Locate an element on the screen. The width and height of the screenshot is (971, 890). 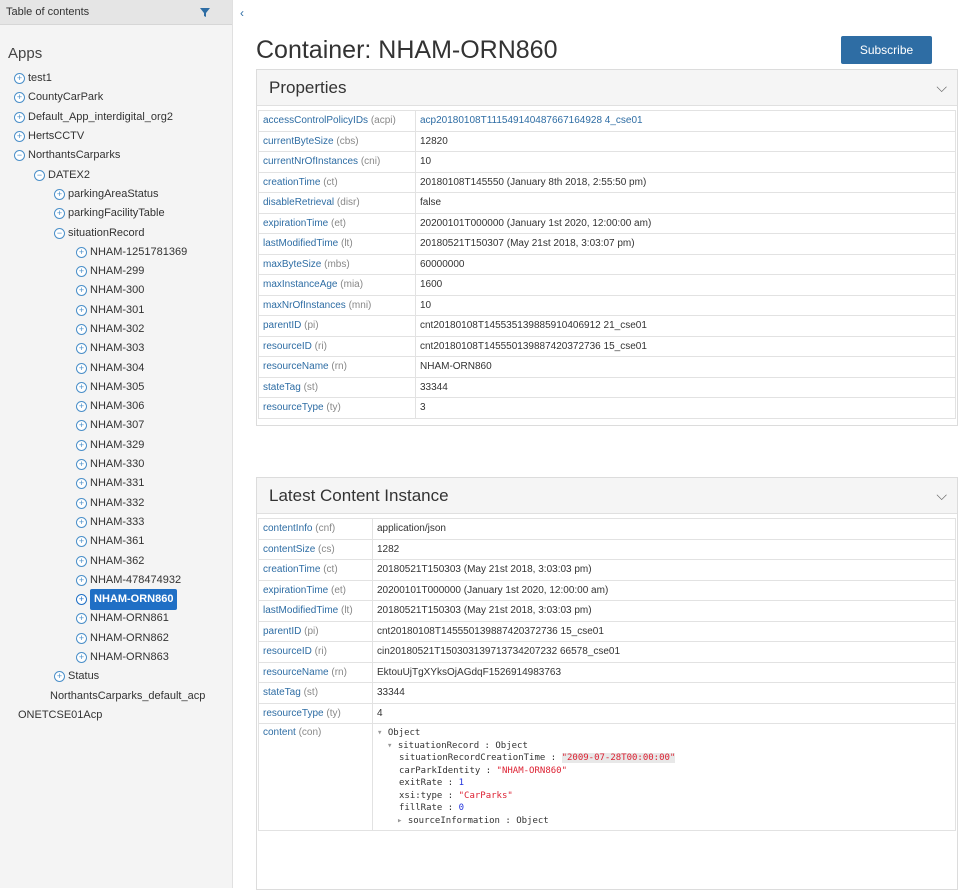
tree-item: + NHAM-302 is located at coordinates (116, 329).